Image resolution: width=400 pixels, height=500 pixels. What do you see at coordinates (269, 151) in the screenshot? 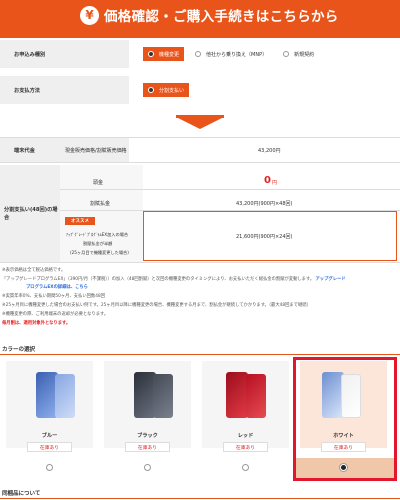
I see `device-price-value: 43,200円` at bounding box center [269, 151].